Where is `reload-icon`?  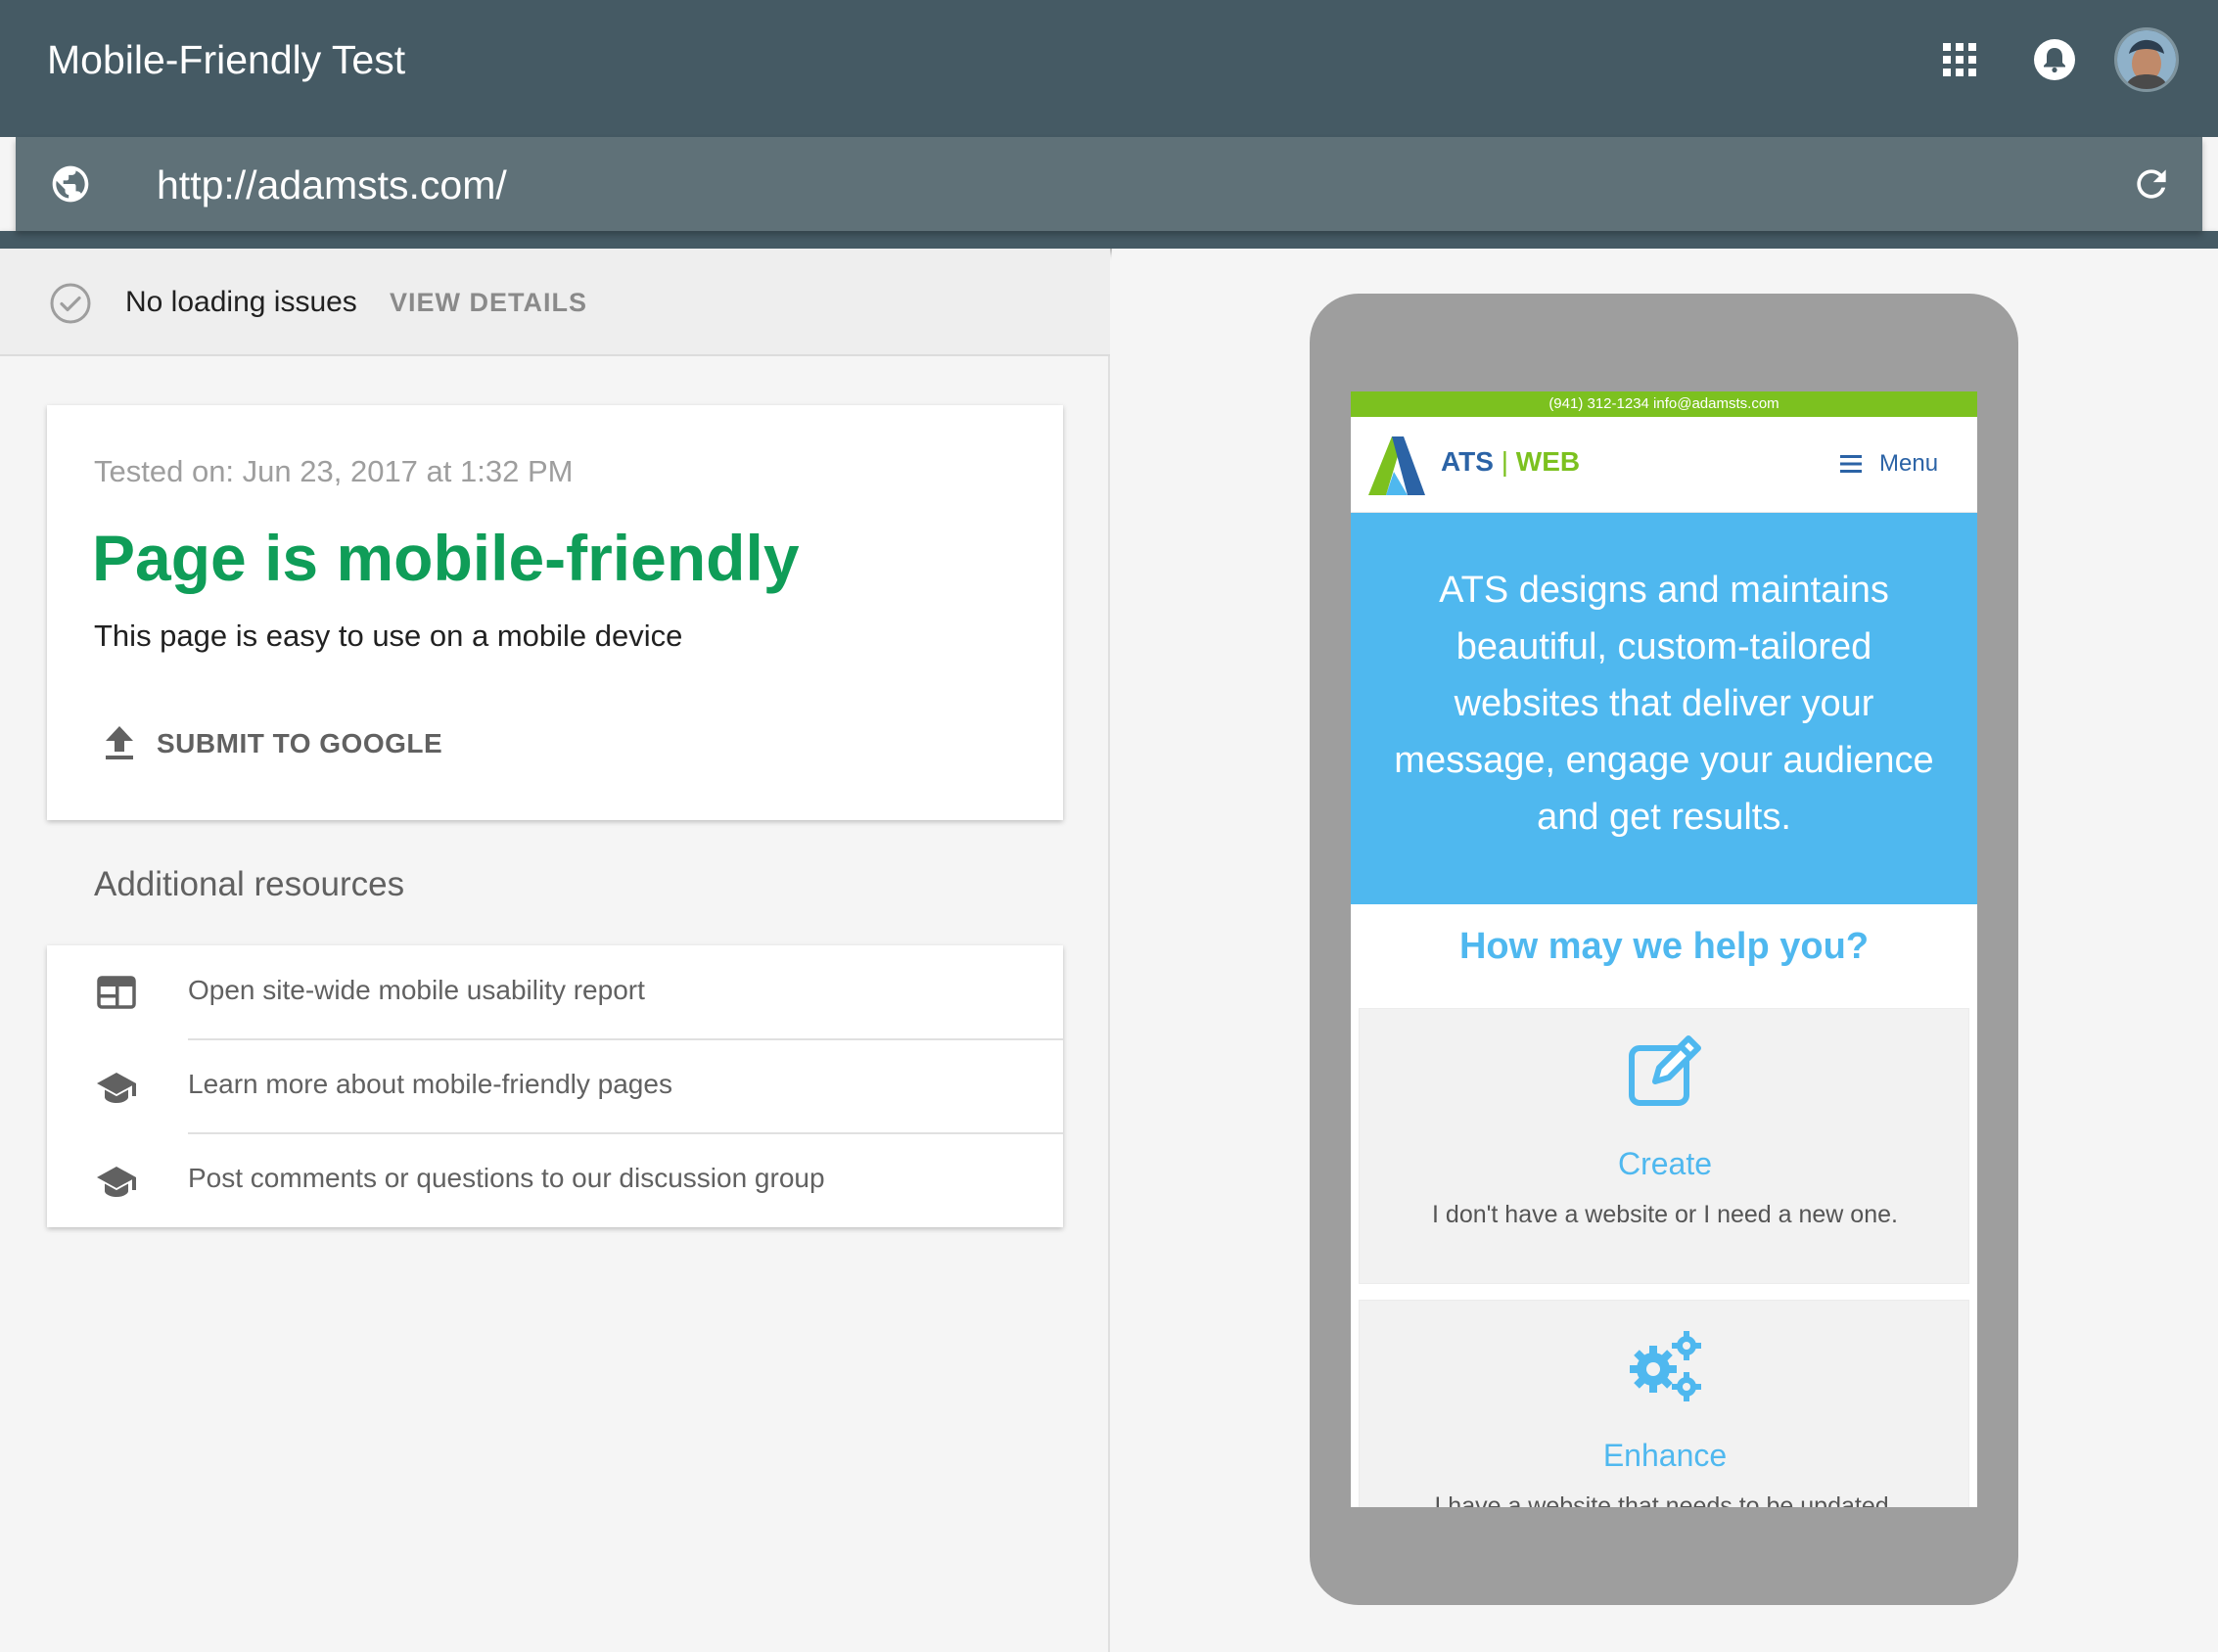 reload-icon is located at coordinates (2152, 184).